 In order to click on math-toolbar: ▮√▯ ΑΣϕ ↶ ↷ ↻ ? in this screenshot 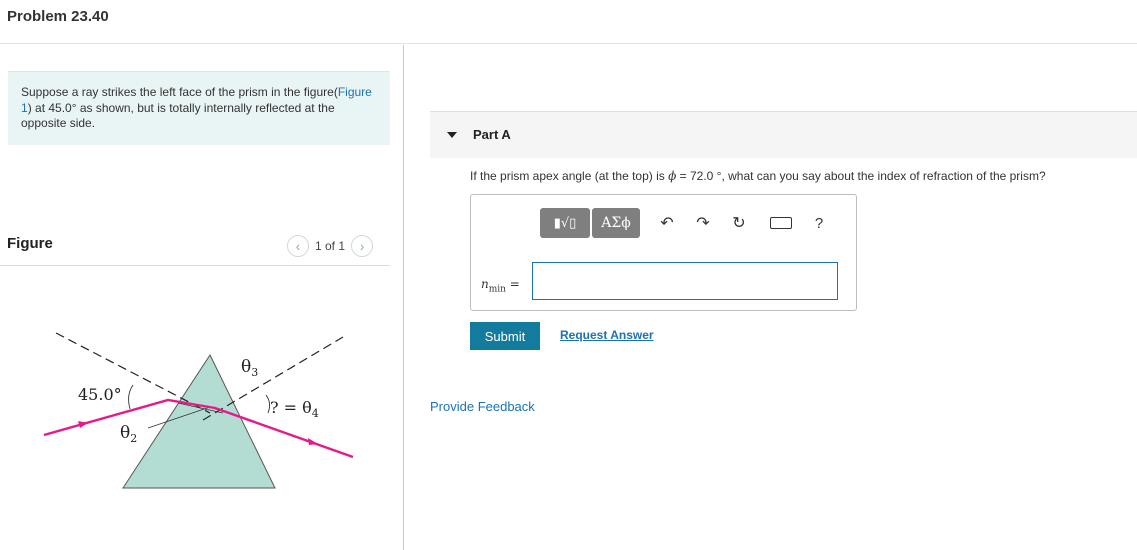, I will do `click(684, 223)`.